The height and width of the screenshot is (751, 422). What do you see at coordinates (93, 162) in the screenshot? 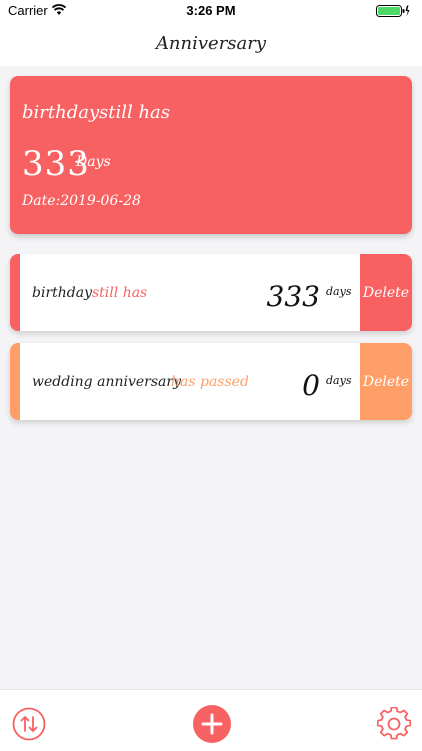
I see `hero-day-unit: Days` at bounding box center [93, 162].